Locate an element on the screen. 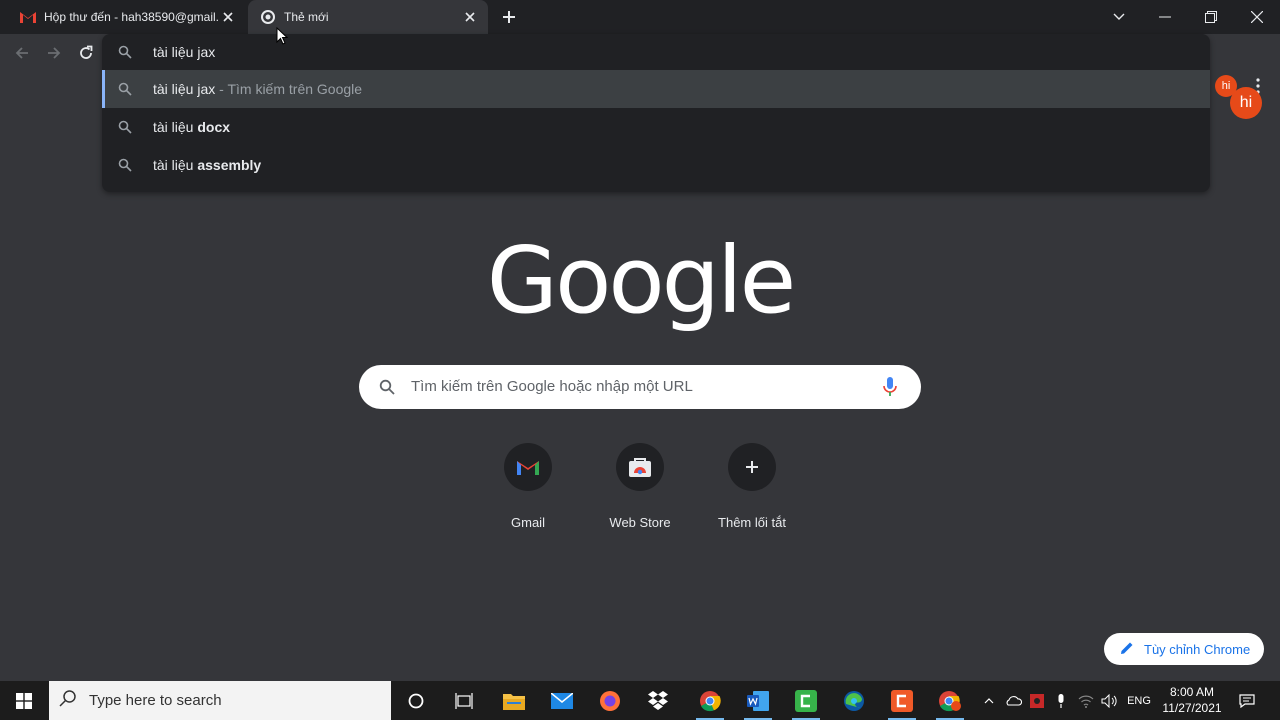  tab-strip: Hộp thư đến - hah38590@gmail. Thẻ mới is located at coordinates (640, 17).